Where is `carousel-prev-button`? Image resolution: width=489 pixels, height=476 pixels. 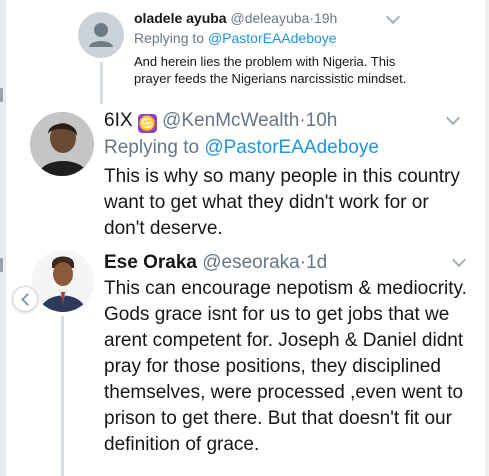
carousel-prev-button is located at coordinates (25, 299).